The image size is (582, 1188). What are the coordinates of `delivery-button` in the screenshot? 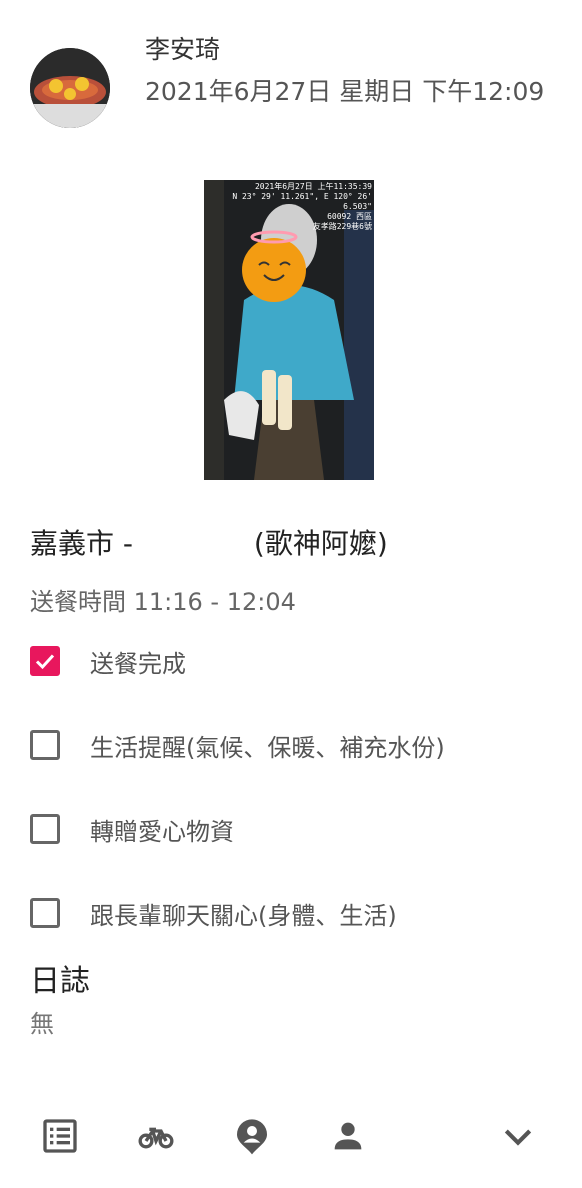 It's located at (156, 1136).